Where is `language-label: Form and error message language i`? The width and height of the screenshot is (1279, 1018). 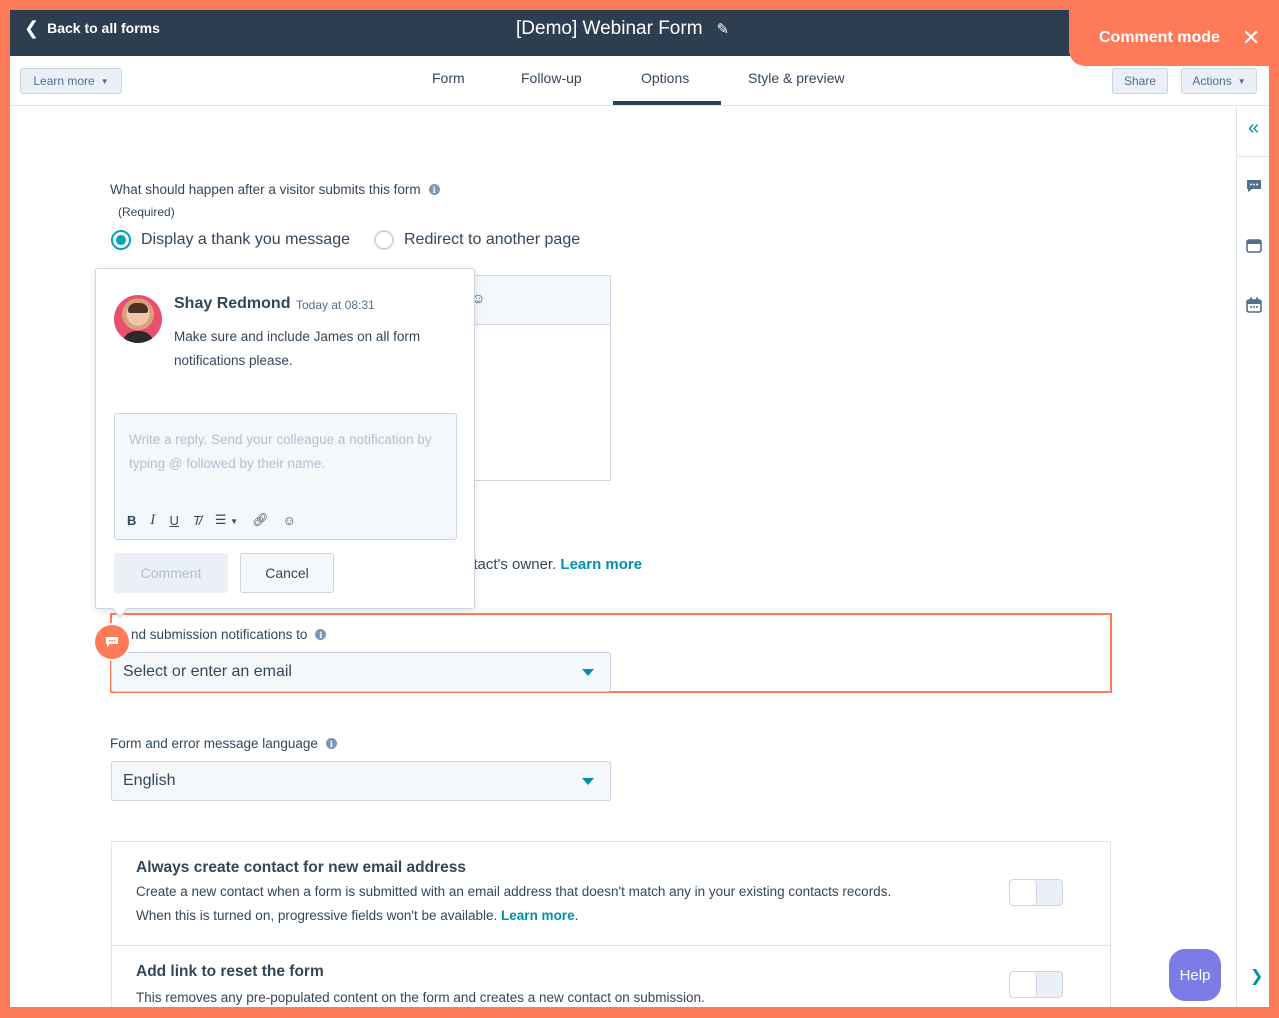
language-label: Form and error message language i is located at coordinates (223, 743).